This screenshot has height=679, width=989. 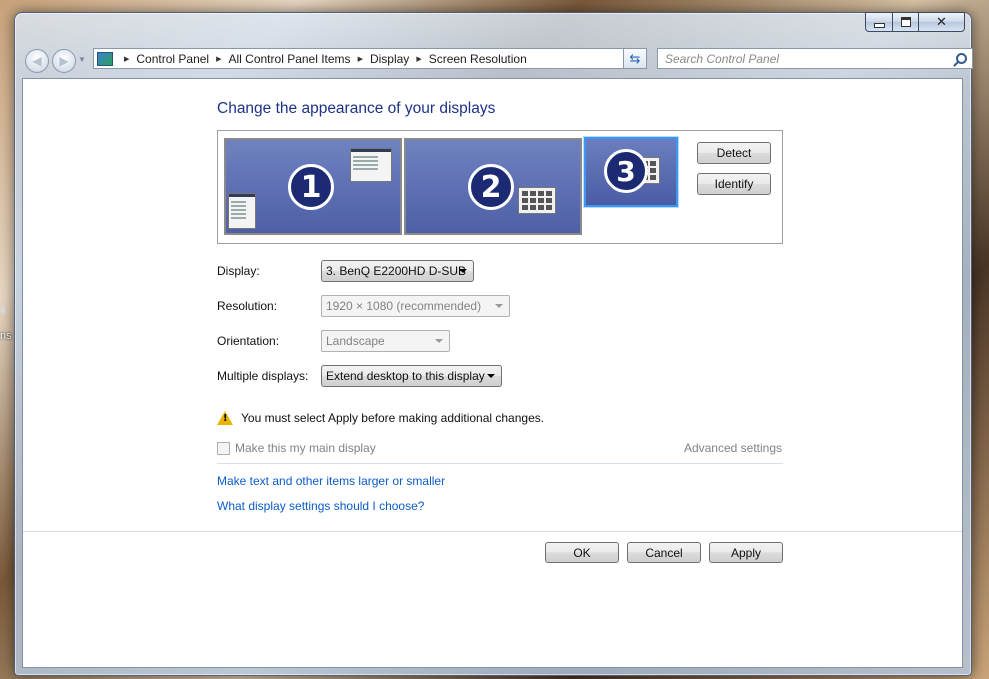 I want to click on recent-pages-dropdown-icon: ▼, so click(x=82, y=59).